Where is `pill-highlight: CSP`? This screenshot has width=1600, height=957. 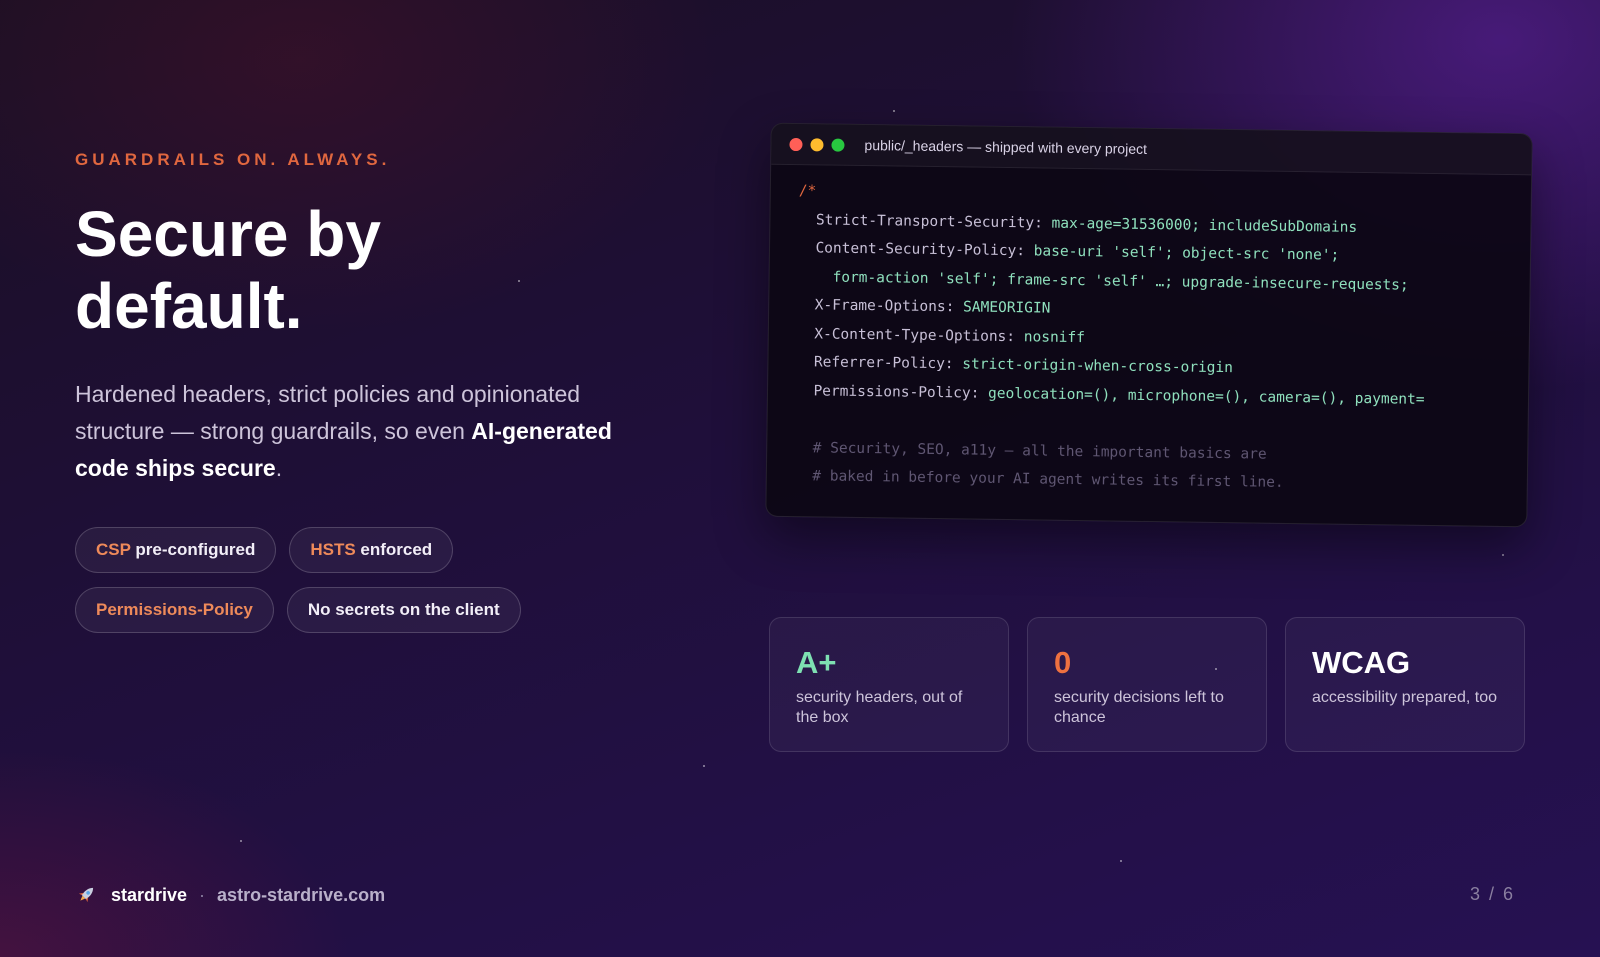 pill-highlight: CSP is located at coordinates (113, 549).